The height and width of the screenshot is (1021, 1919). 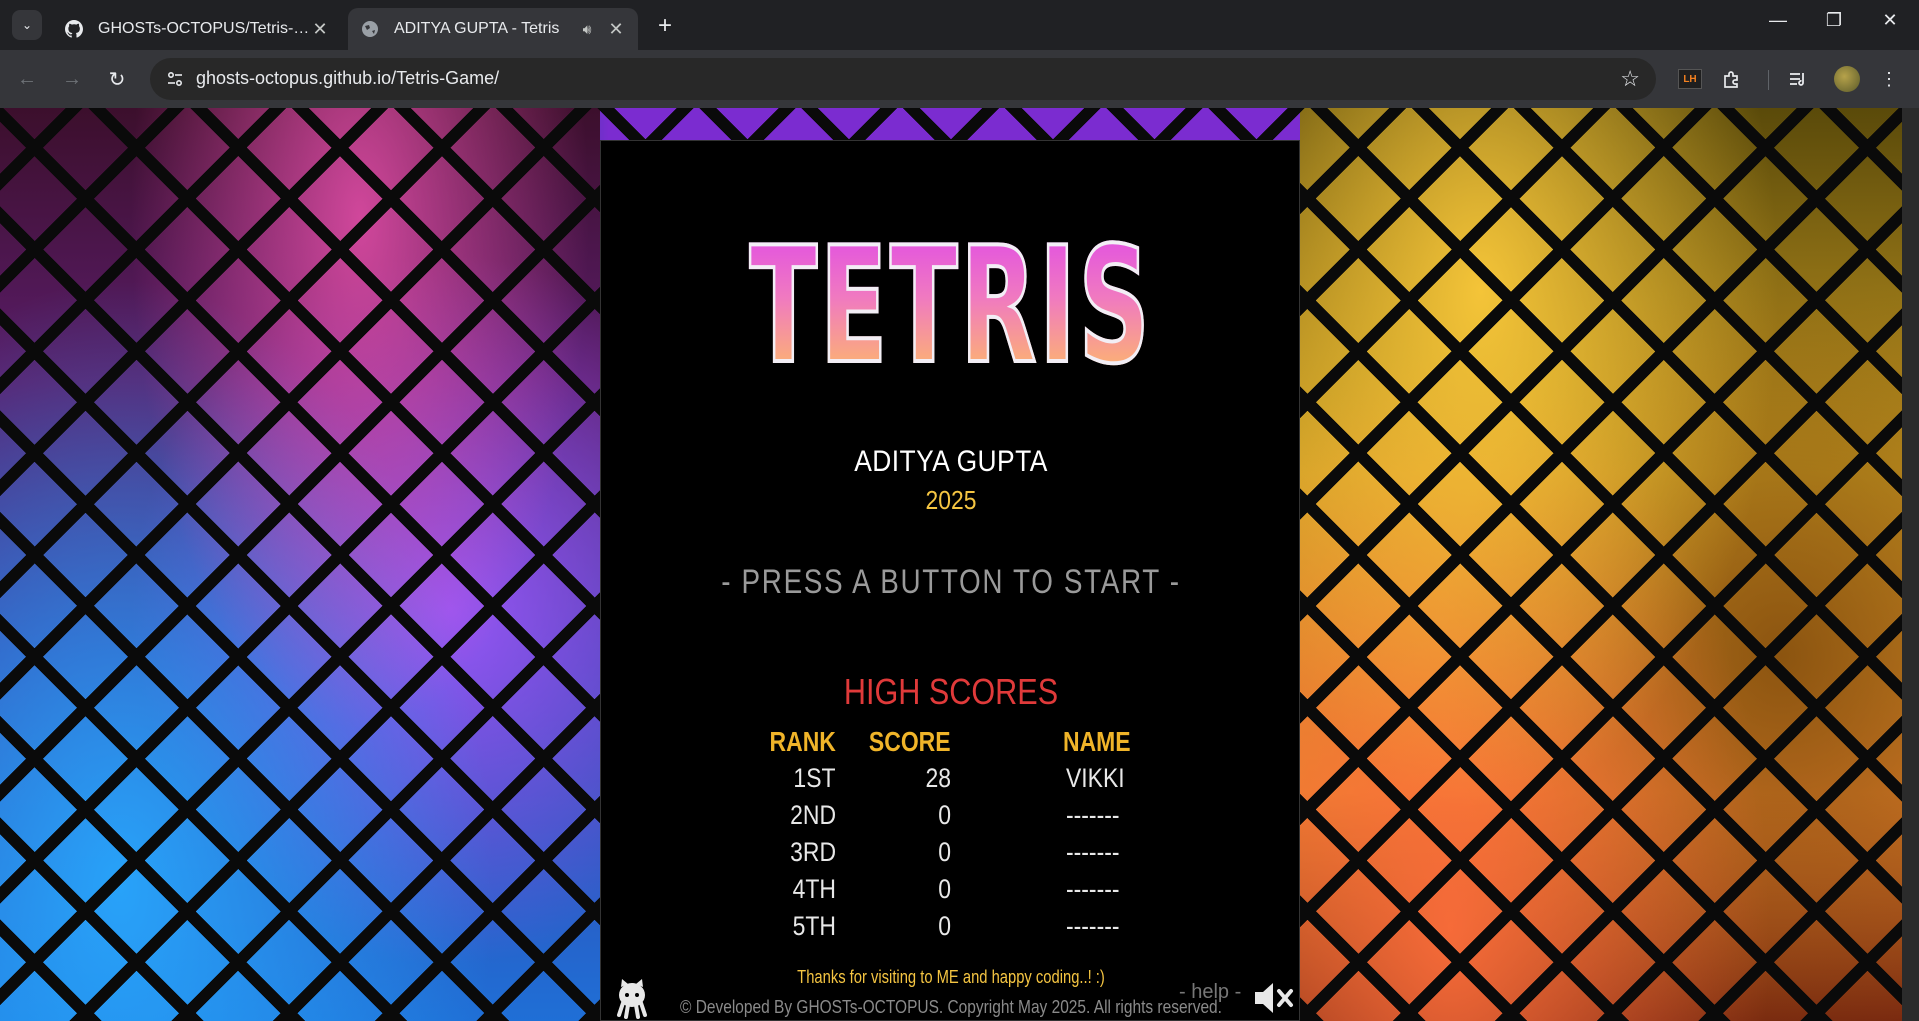 I want to click on name-header: NAME, so click(x=1097, y=741).